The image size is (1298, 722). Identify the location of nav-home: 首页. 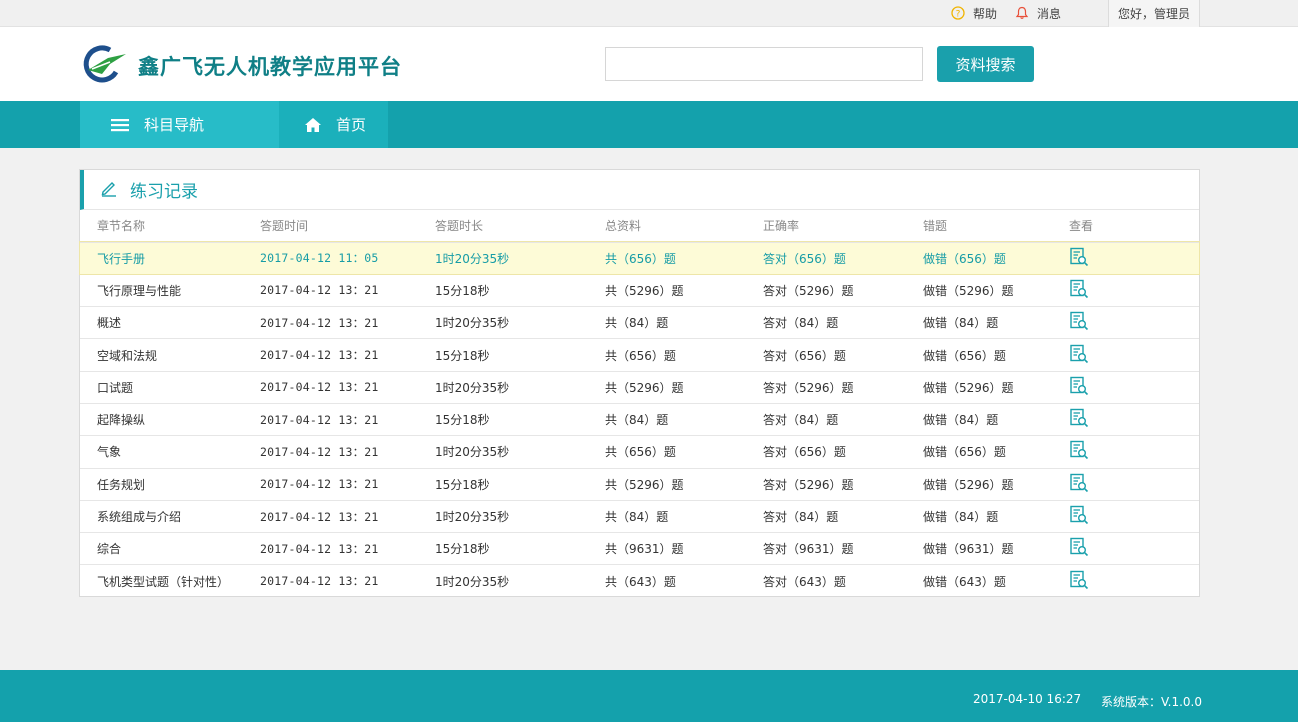
(333, 124).